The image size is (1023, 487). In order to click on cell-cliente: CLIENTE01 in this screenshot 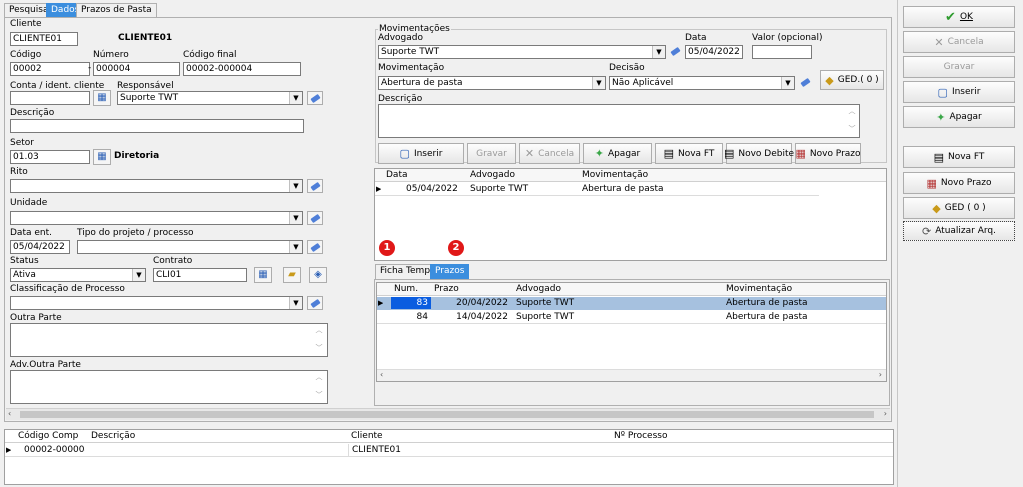, I will do `click(479, 450)`.